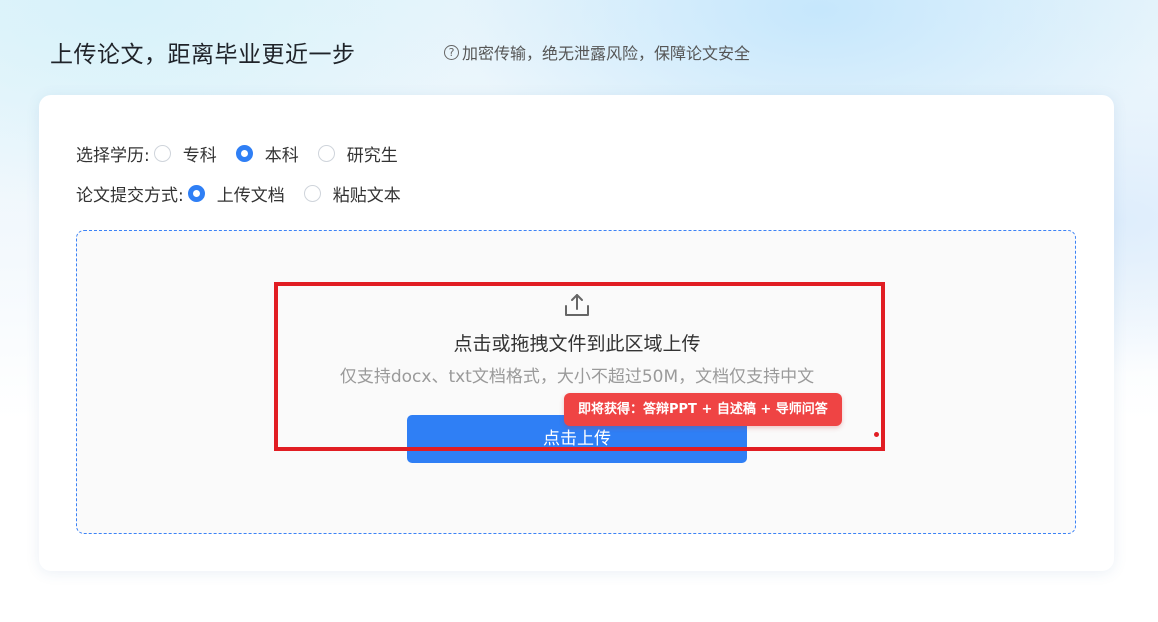 The width and height of the screenshot is (1158, 622). Describe the element at coordinates (876, 434) in the screenshot. I see `annotation-dot` at that location.